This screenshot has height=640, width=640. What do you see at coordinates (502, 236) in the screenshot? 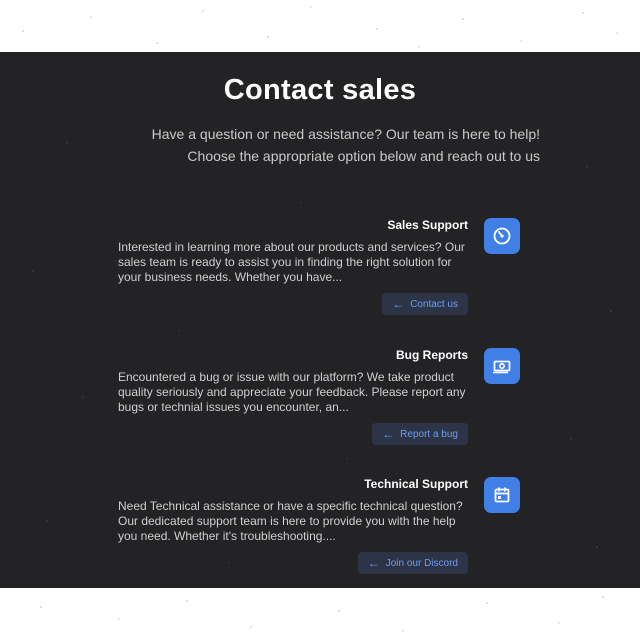
I see `gauge-icon` at bounding box center [502, 236].